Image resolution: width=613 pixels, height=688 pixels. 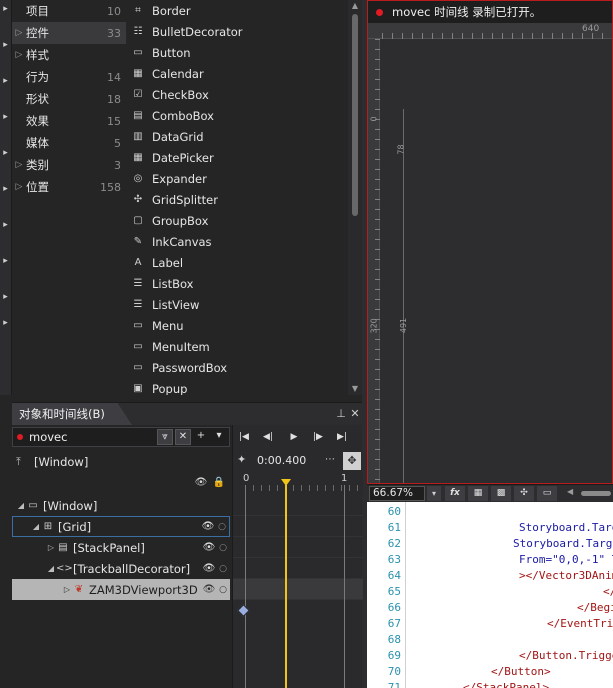 What do you see at coordinates (490, 624) in the screenshot?
I see `code-line: 67 </EventTrigger>` at bounding box center [490, 624].